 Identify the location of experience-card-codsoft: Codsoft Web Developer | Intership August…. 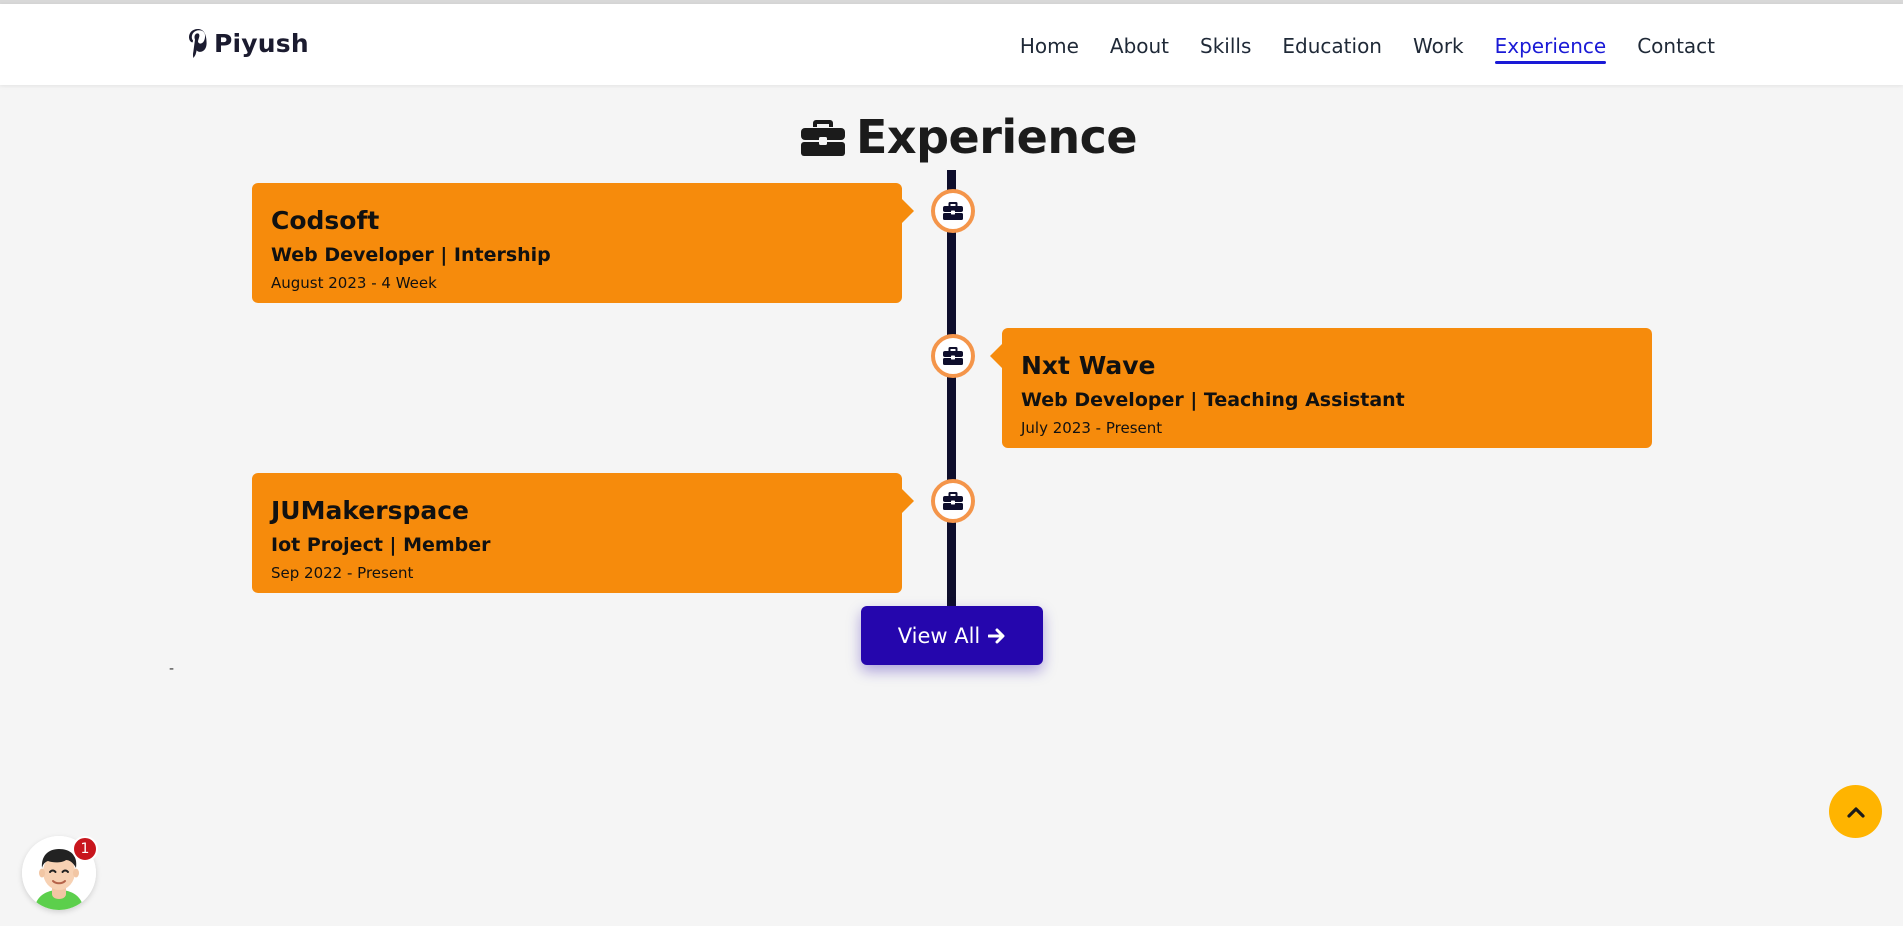
(583, 243).